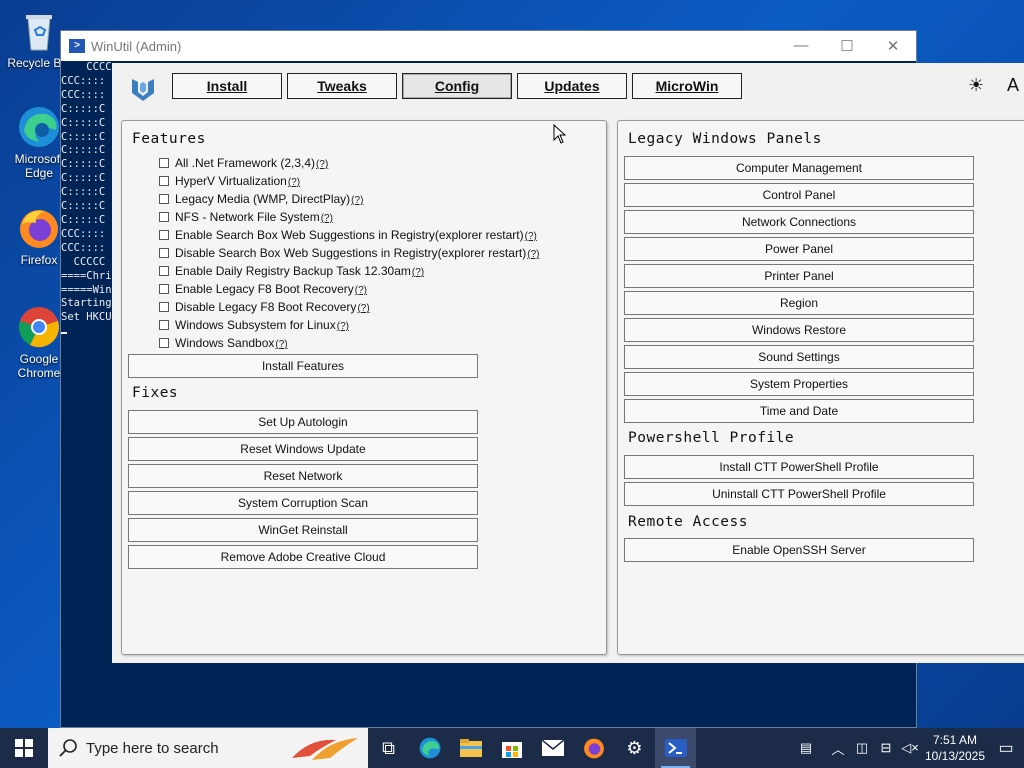  I want to click on clock-time: 7:51 AM, so click(955, 740).